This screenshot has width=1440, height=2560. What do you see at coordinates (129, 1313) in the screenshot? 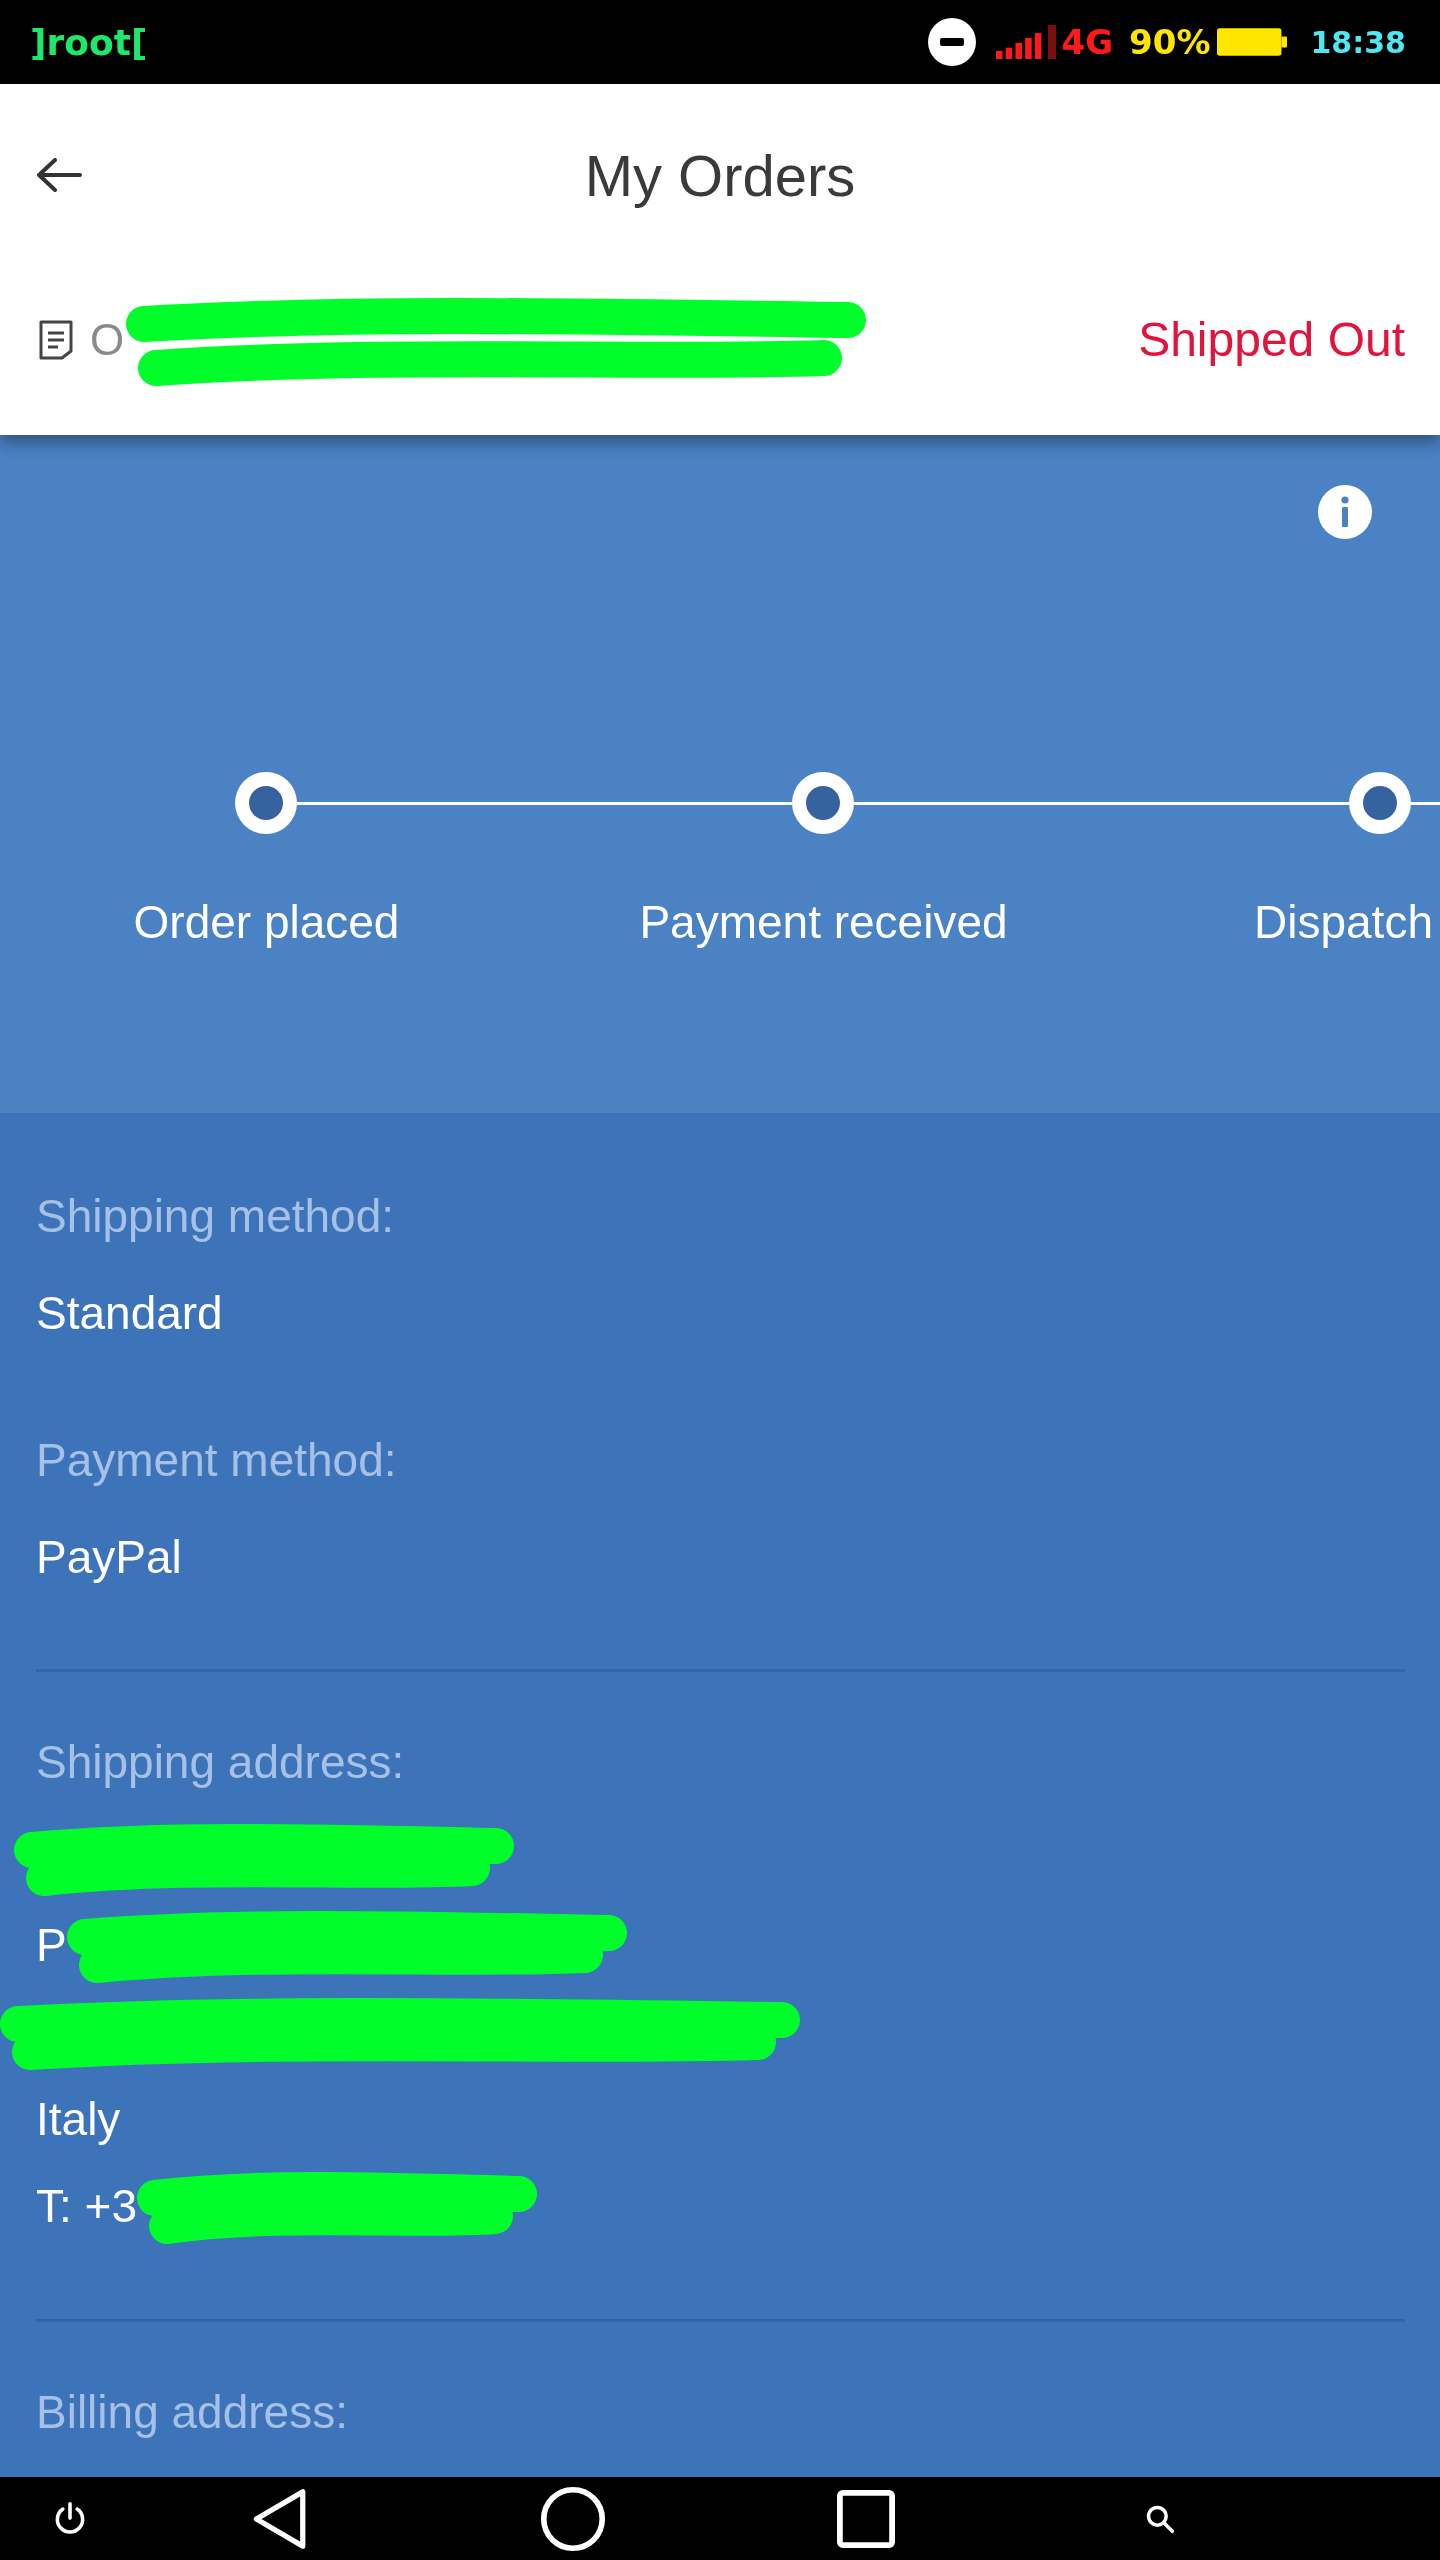
I see `field-value: Standard` at bounding box center [129, 1313].